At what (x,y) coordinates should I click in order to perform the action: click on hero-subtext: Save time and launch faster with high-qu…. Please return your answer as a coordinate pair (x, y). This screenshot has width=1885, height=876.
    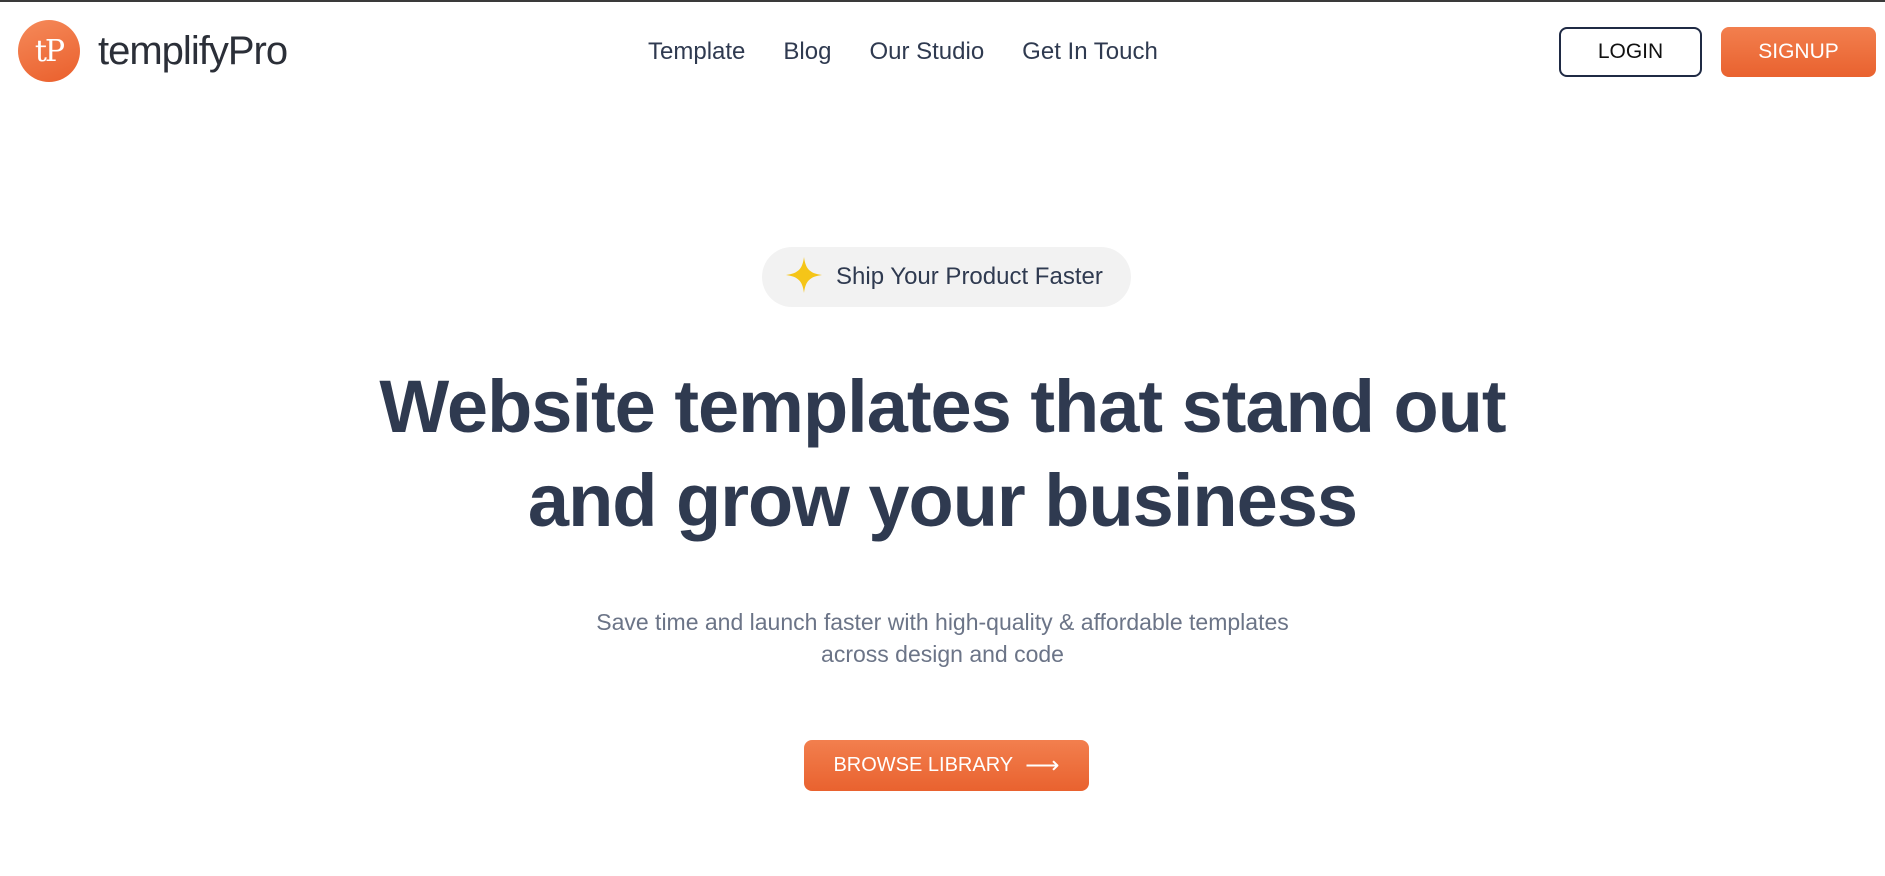
    Looking at the image, I should click on (942, 638).